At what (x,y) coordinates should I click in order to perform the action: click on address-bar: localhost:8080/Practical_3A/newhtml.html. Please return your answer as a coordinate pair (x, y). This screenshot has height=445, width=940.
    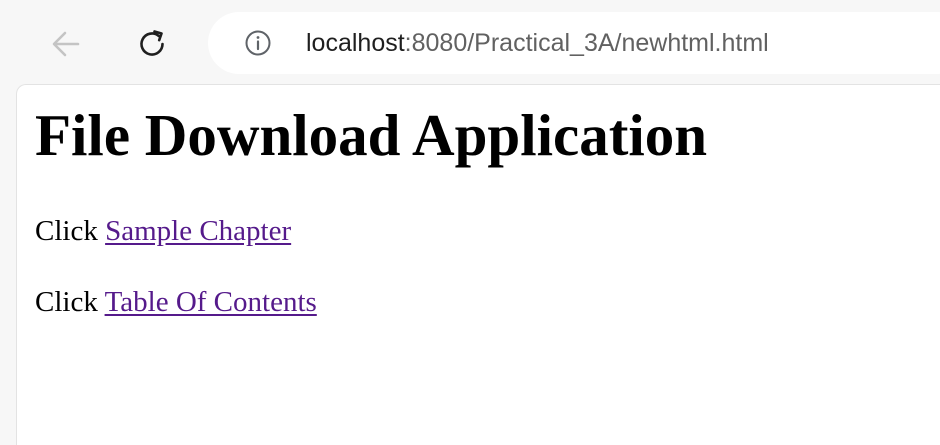
    Looking at the image, I should click on (574, 43).